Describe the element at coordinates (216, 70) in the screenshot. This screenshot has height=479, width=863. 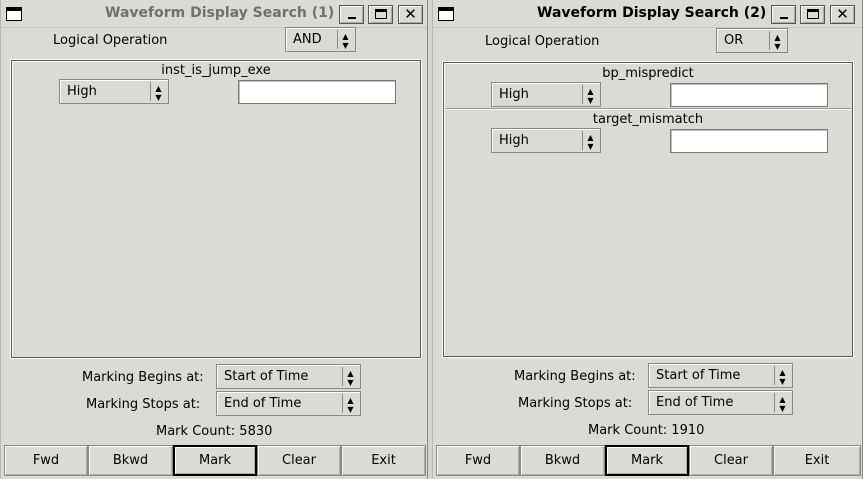
I see `condition-signal-name: inst_is_jump_exe` at that location.